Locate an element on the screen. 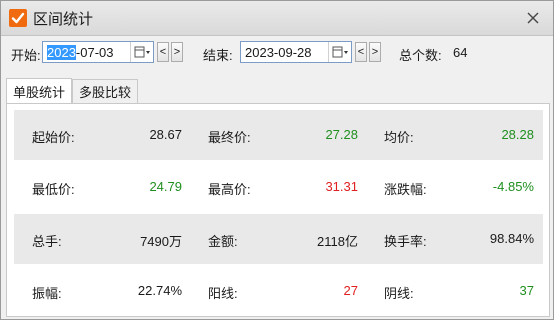 The image size is (554, 320). start-date-picker: 2023-07-03 is located at coordinates (98, 52).